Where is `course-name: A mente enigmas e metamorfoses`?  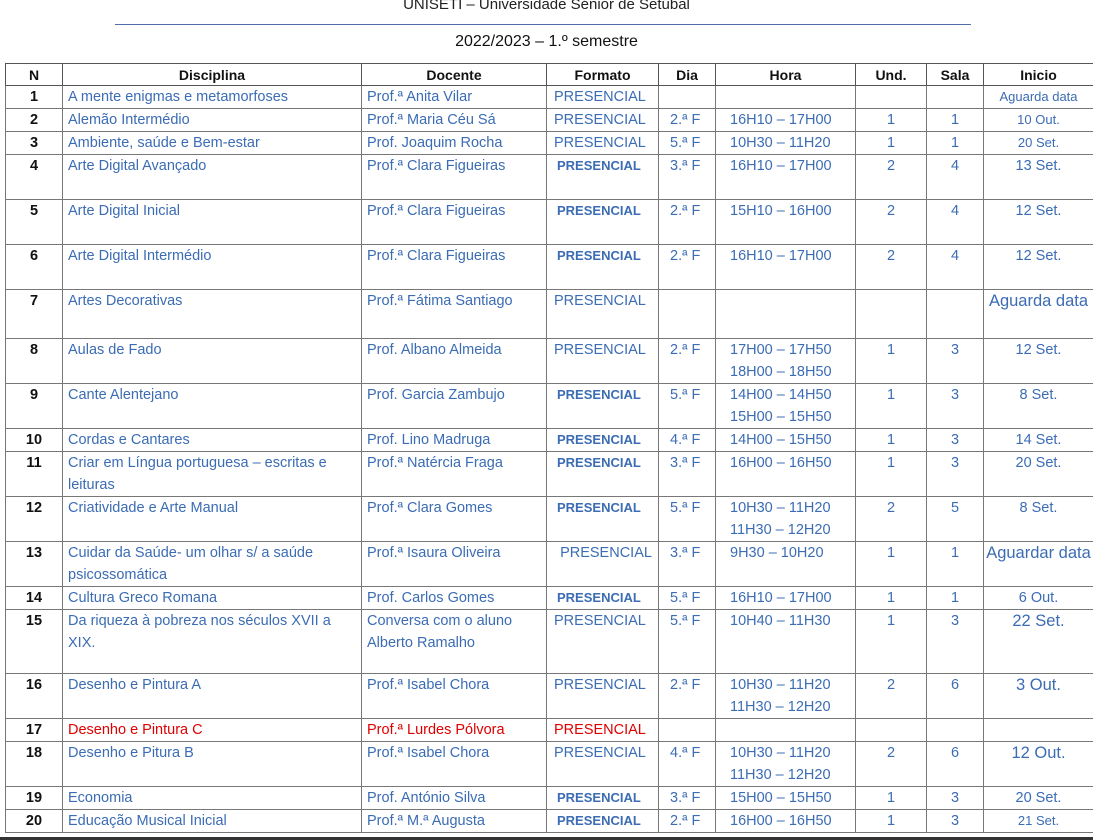
course-name: A mente enigmas e metamorfoses is located at coordinates (212, 97).